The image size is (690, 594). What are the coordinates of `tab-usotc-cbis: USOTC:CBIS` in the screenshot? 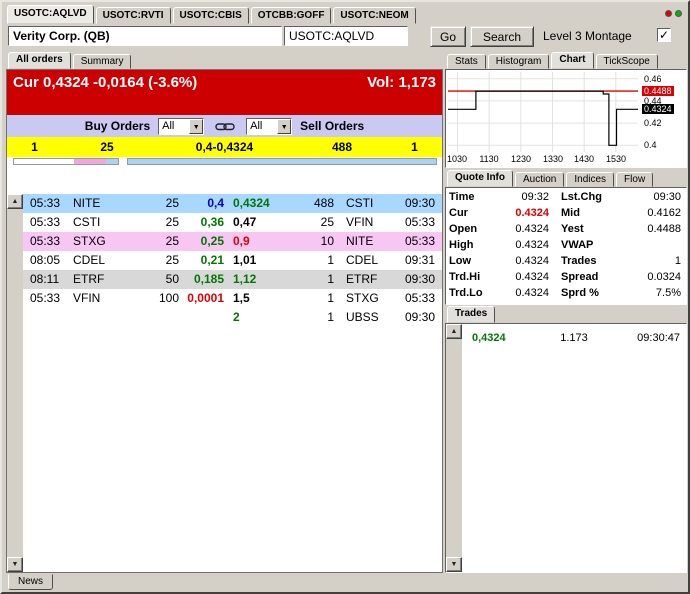 It's located at (210, 15).